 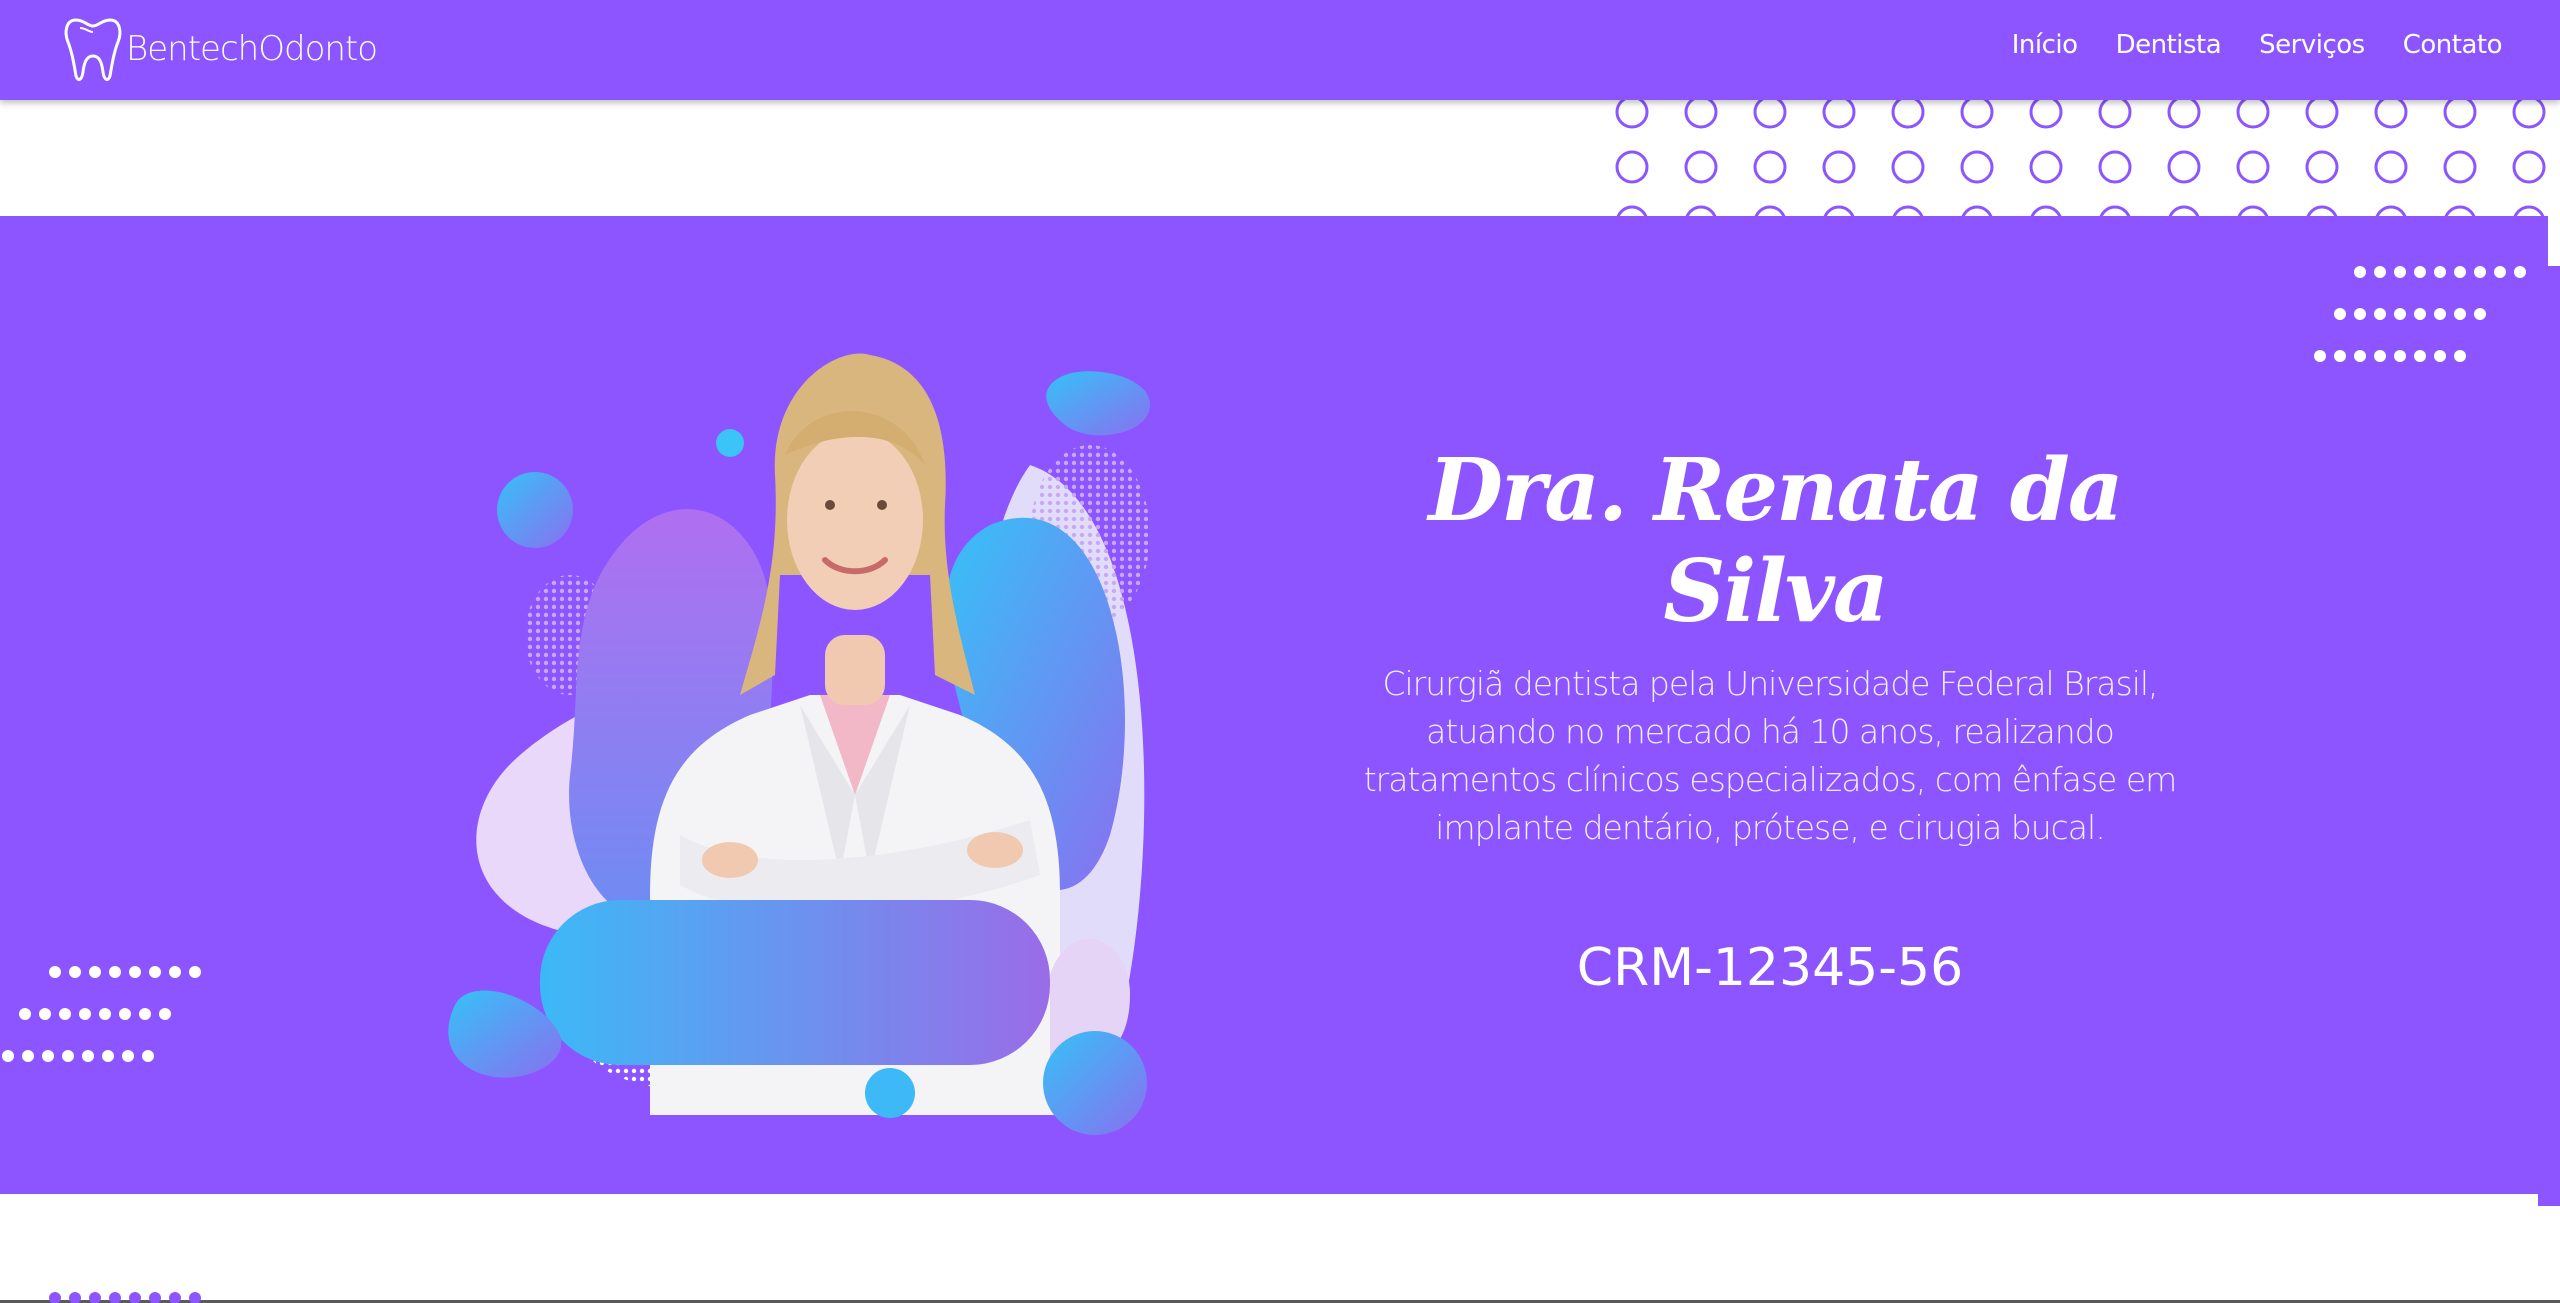 I want to click on brand-name: BentechOdonto, so click(x=252, y=49).